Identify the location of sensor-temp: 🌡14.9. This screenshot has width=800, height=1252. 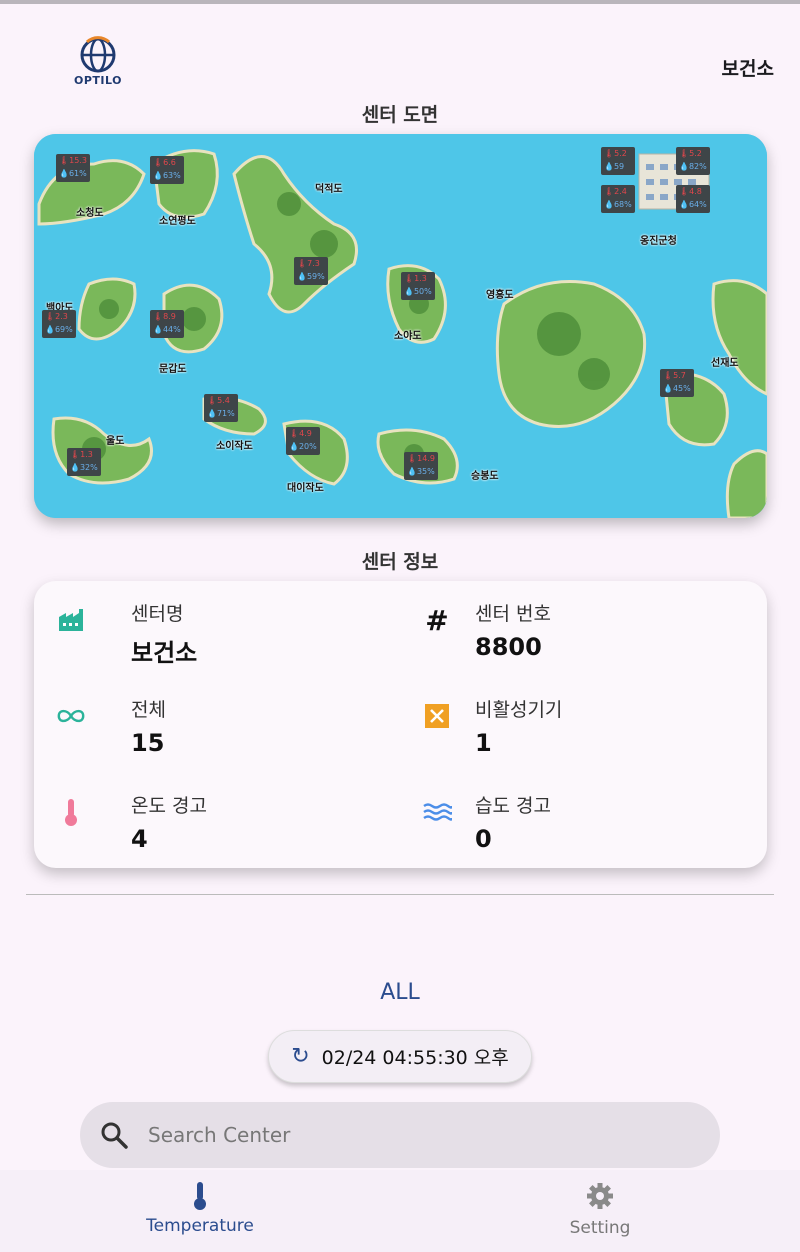
(421, 458).